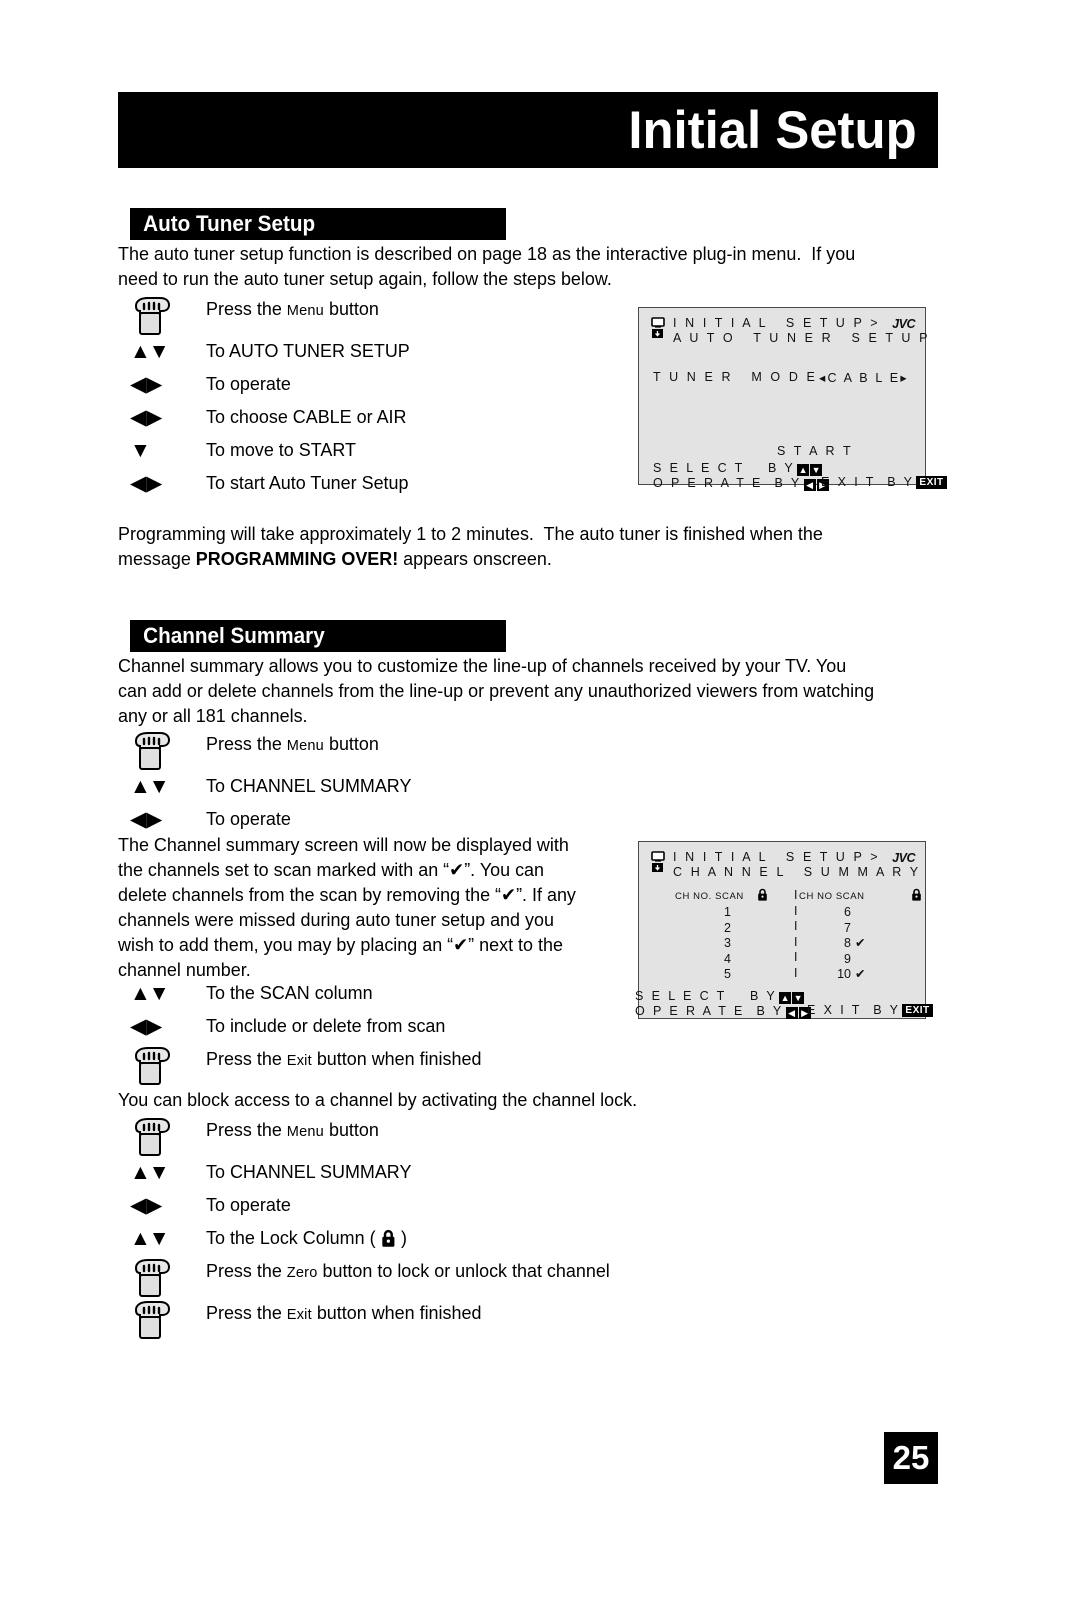 The image size is (1080, 1605). Describe the element at coordinates (864, 377) in the screenshot. I see `osd-tuner-mode-value: ◂C A B L E▸` at that location.